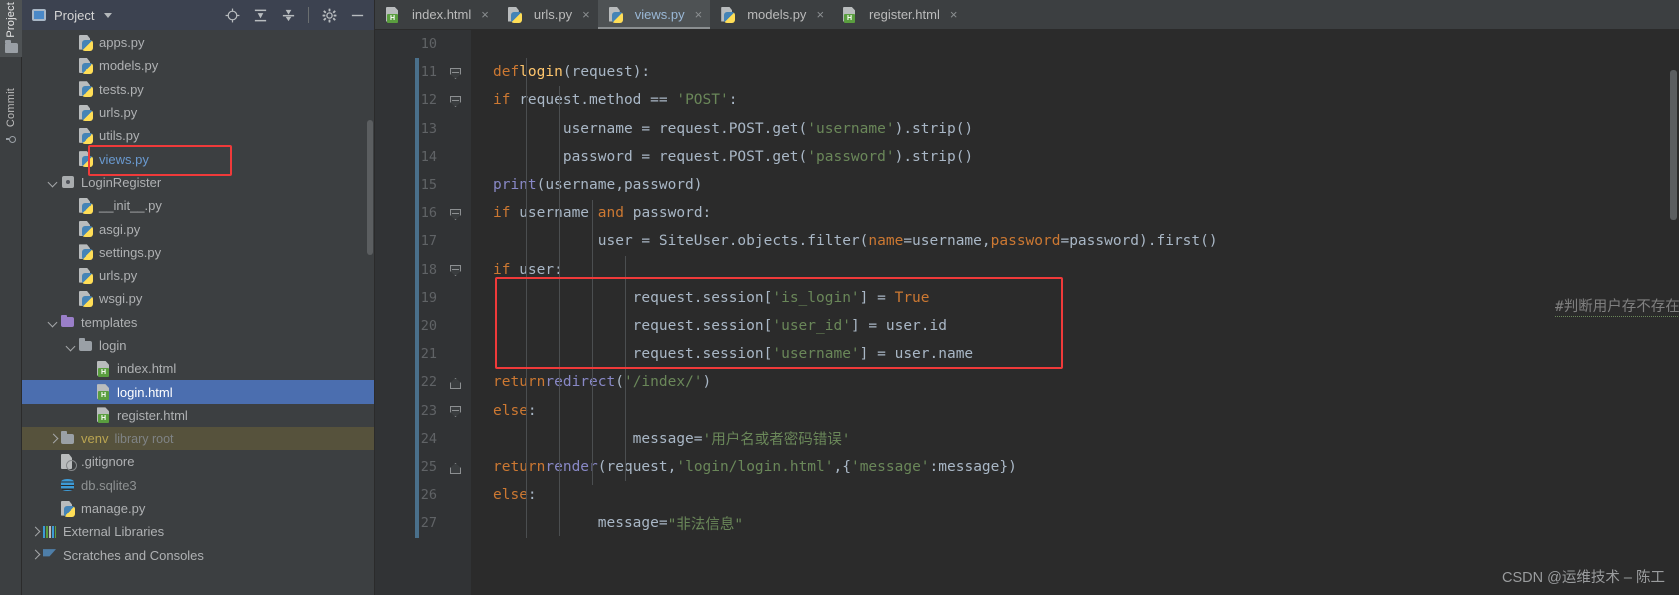  Describe the element at coordinates (198, 205) in the screenshot. I see `tree-item--init-py: __init__.py` at that location.